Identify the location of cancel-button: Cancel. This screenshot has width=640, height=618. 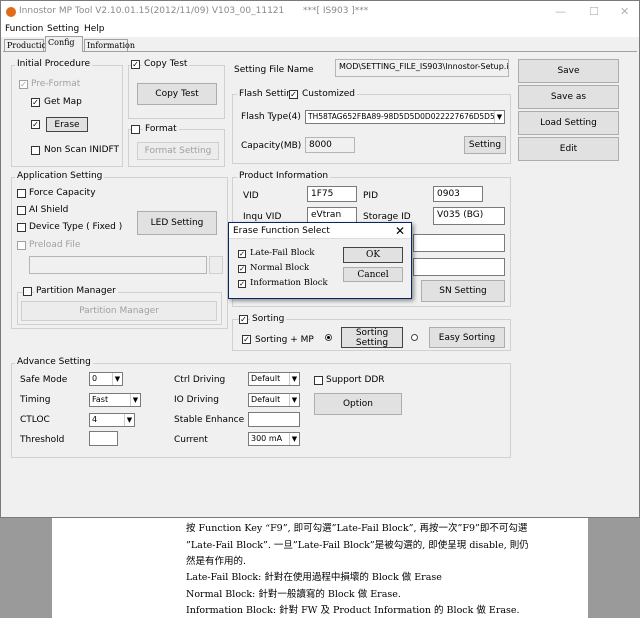
(373, 274).